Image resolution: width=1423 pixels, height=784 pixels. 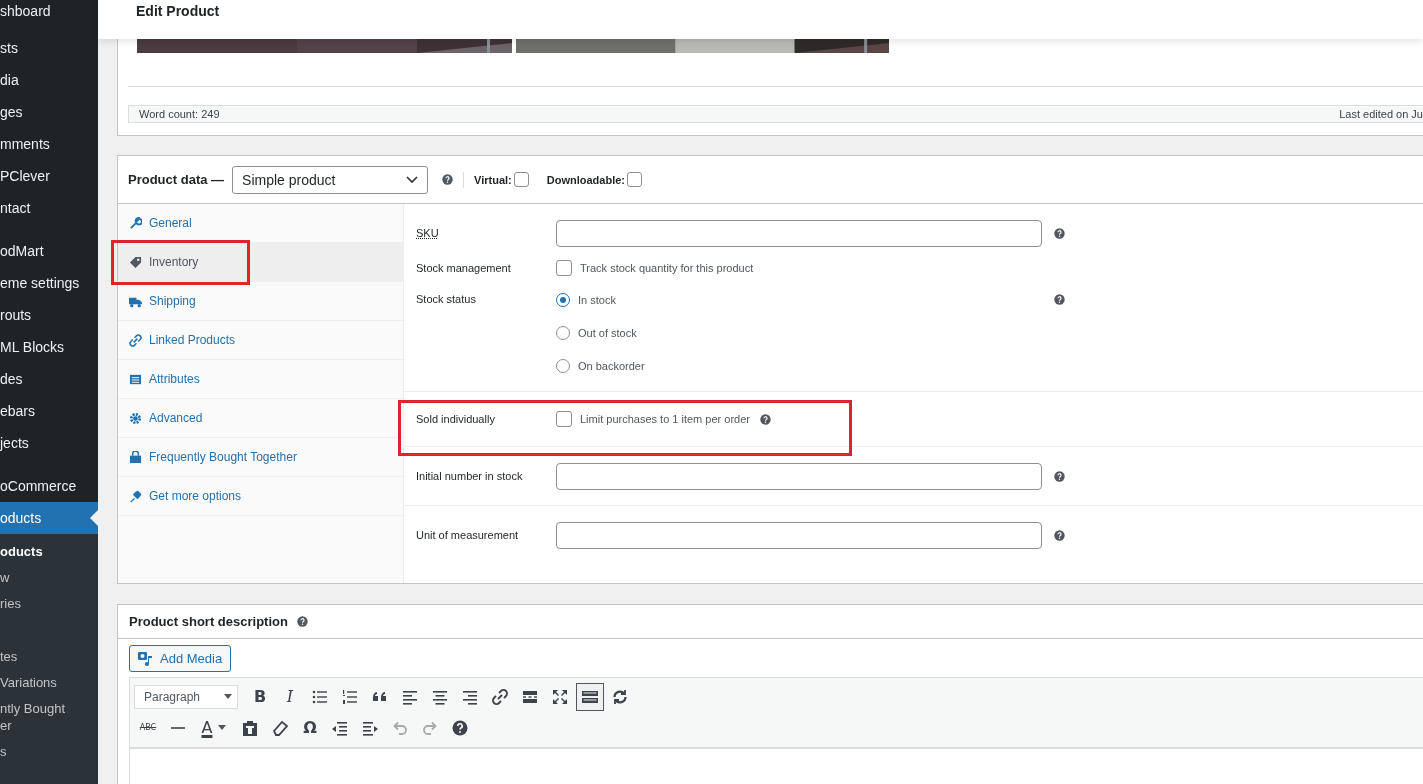 What do you see at coordinates (260, 379) in the screenshot?
I see `tab: Attributes` at bounding box center [260, 379].